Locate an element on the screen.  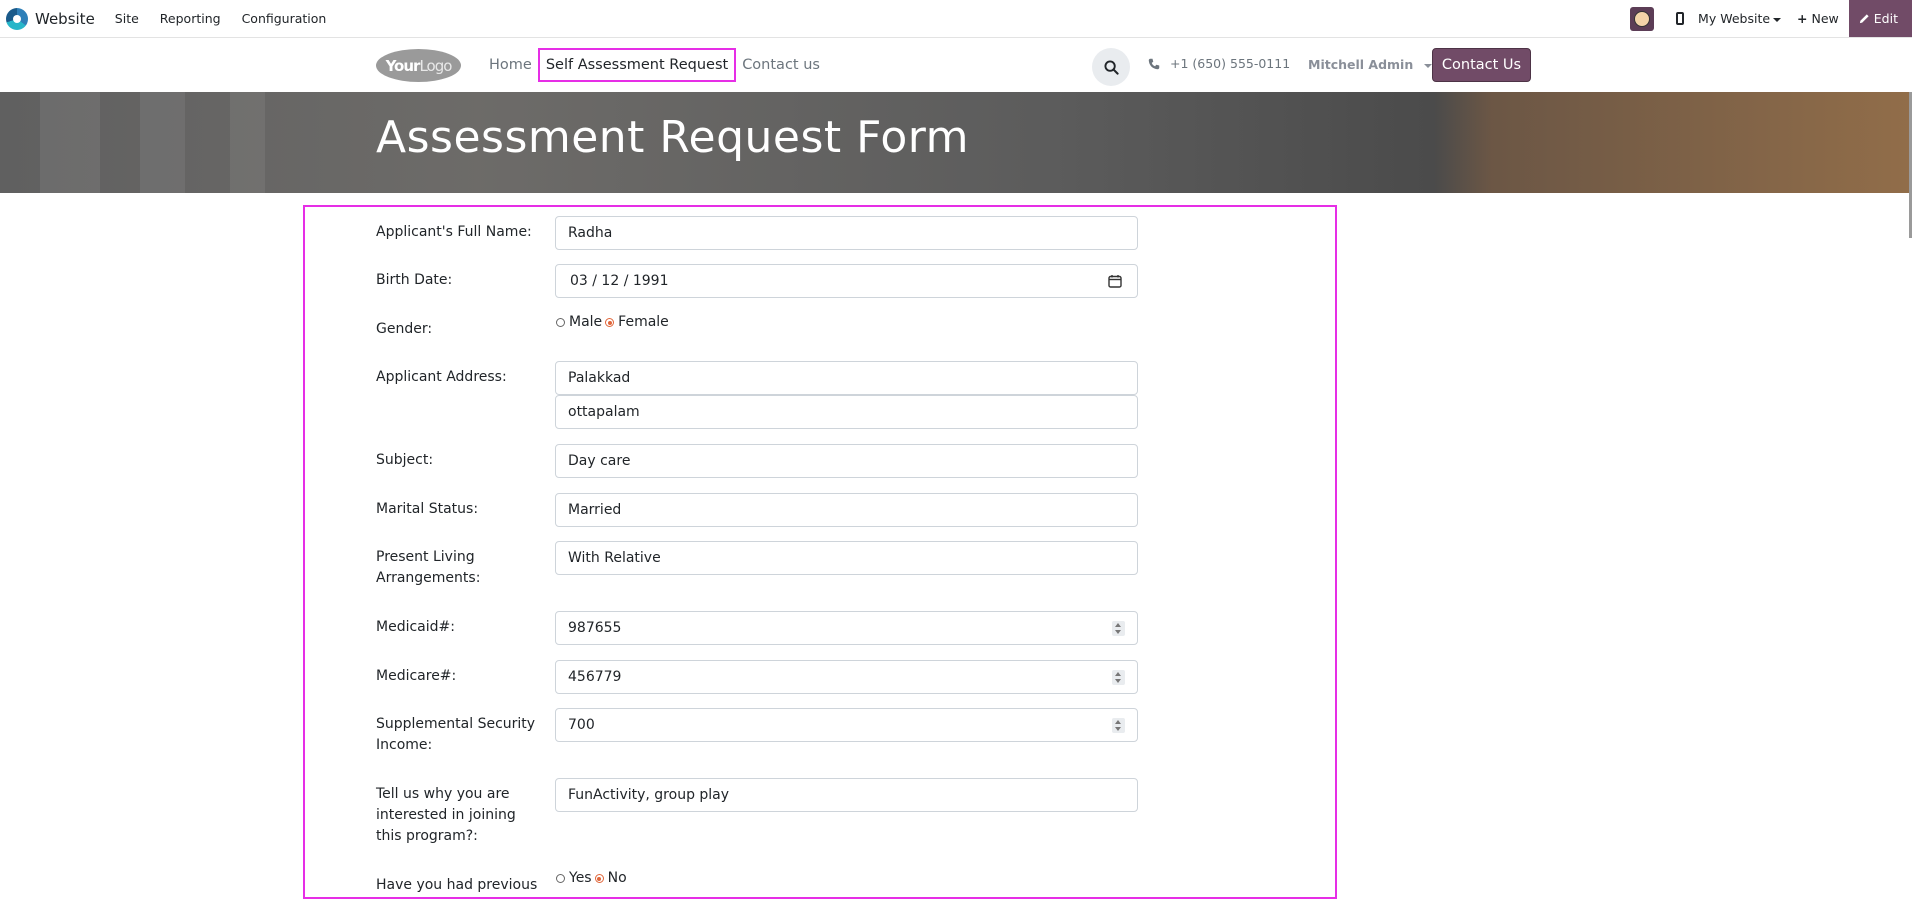
gender-female-label: Female is located at coordinates (643, 322).